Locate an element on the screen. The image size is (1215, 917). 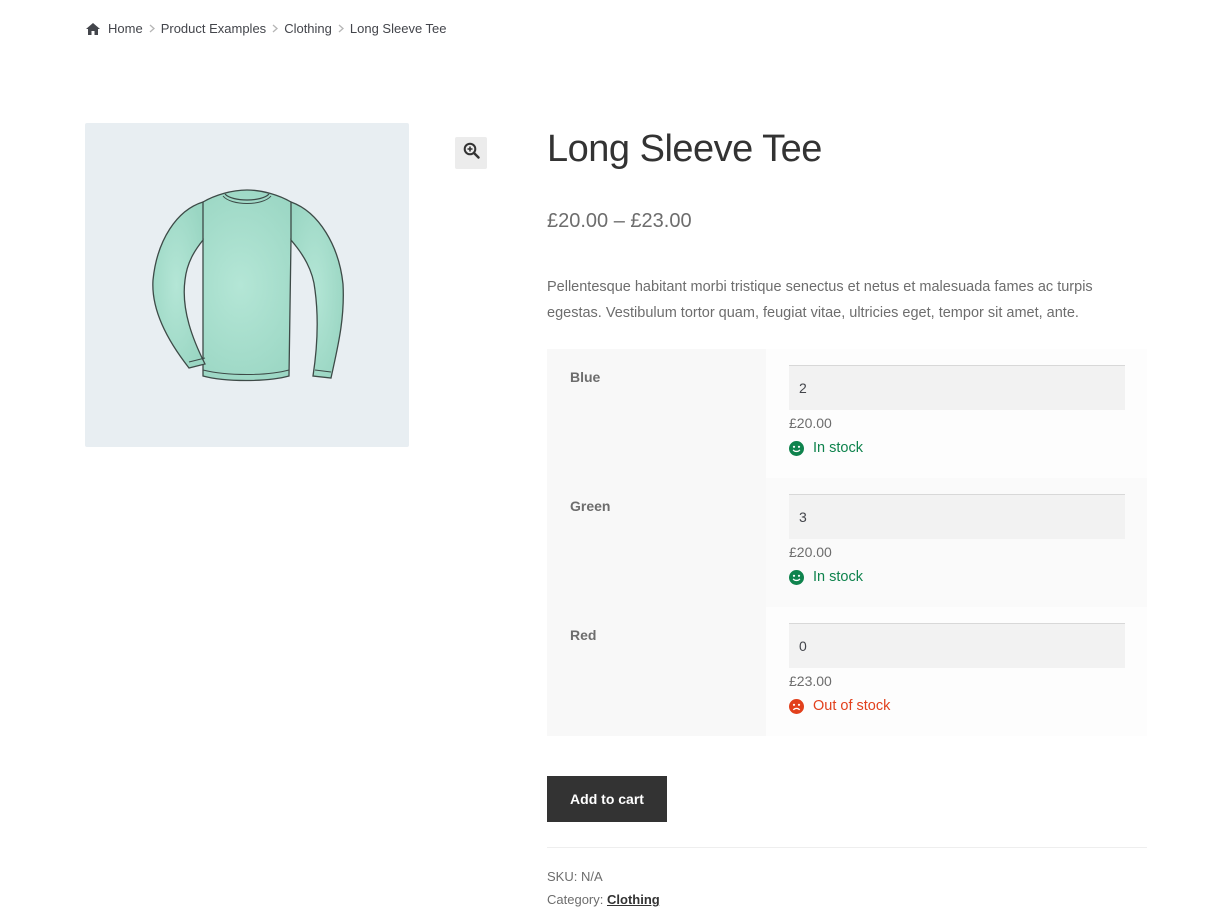
variation-label: Red is located at coordinates (656, 671).